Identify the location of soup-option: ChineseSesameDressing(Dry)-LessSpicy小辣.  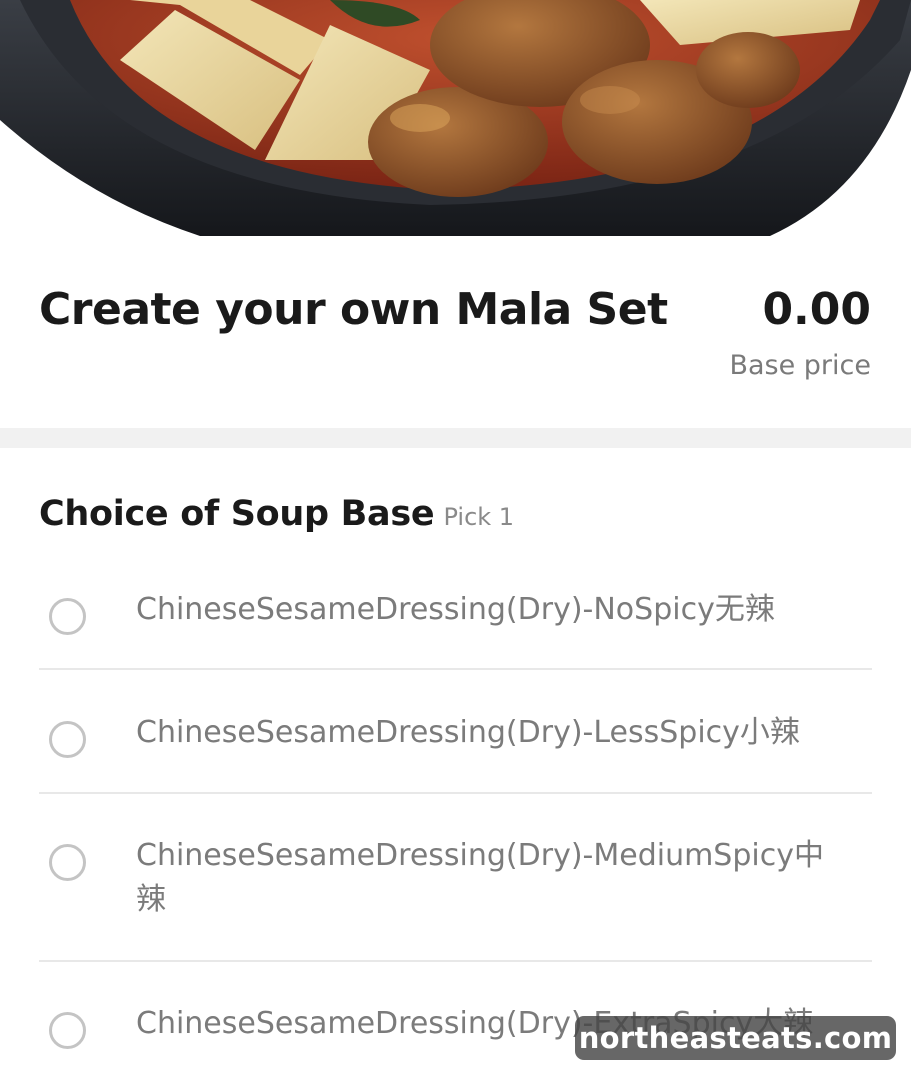
(455, 732).